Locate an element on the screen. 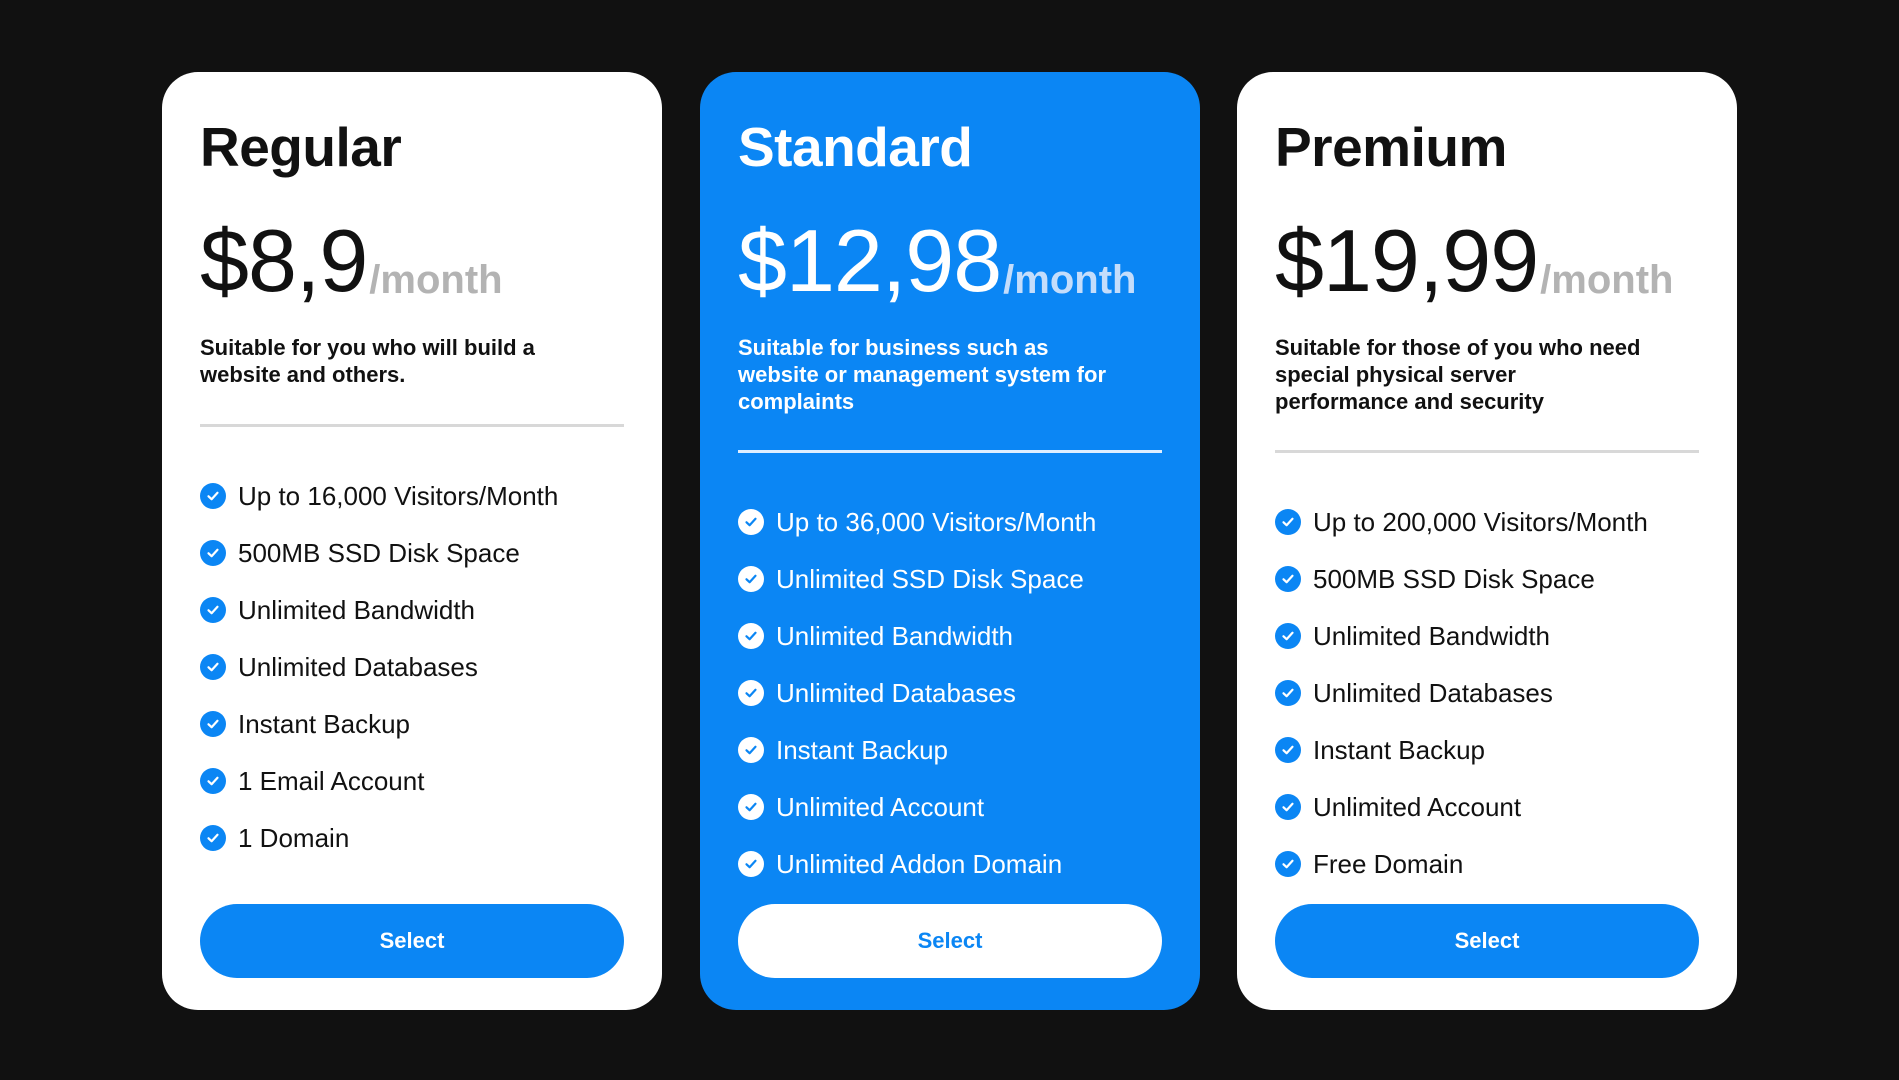 The image size is (1899, 1080). plan-name: Regular is located at coordinates (301, 147).